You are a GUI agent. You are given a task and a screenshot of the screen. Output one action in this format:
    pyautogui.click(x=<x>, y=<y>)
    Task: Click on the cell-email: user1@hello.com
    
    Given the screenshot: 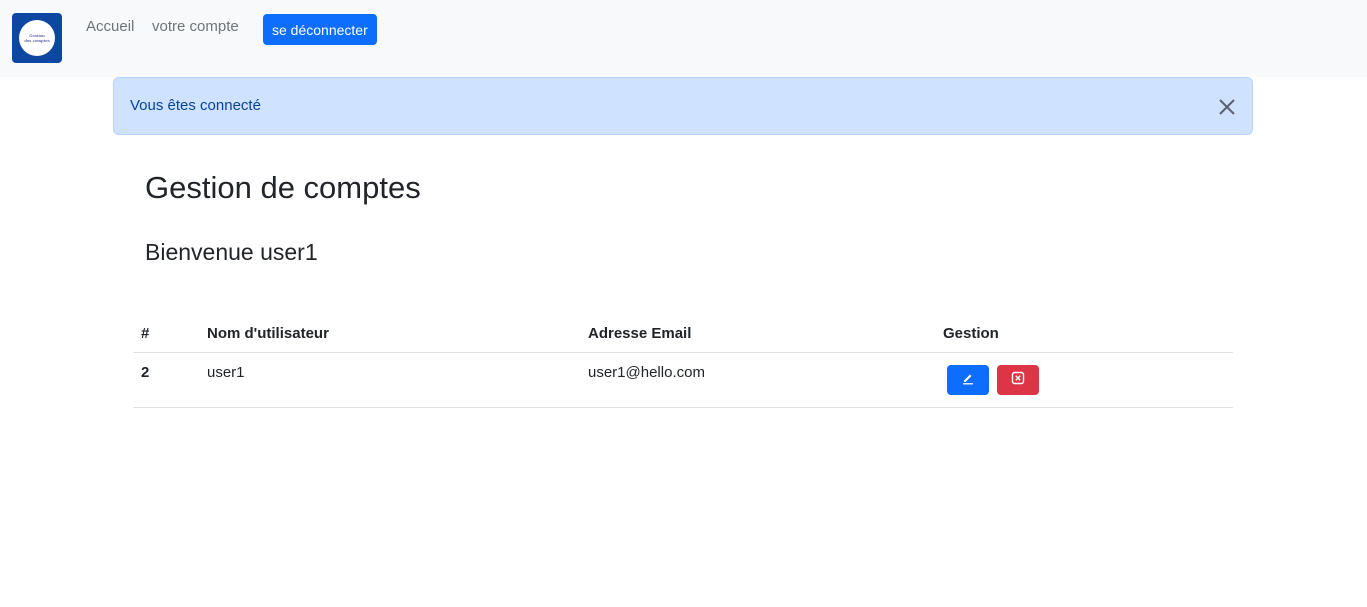 What is the action you would take?
    pyautogui.click(x=757, y=380)
    